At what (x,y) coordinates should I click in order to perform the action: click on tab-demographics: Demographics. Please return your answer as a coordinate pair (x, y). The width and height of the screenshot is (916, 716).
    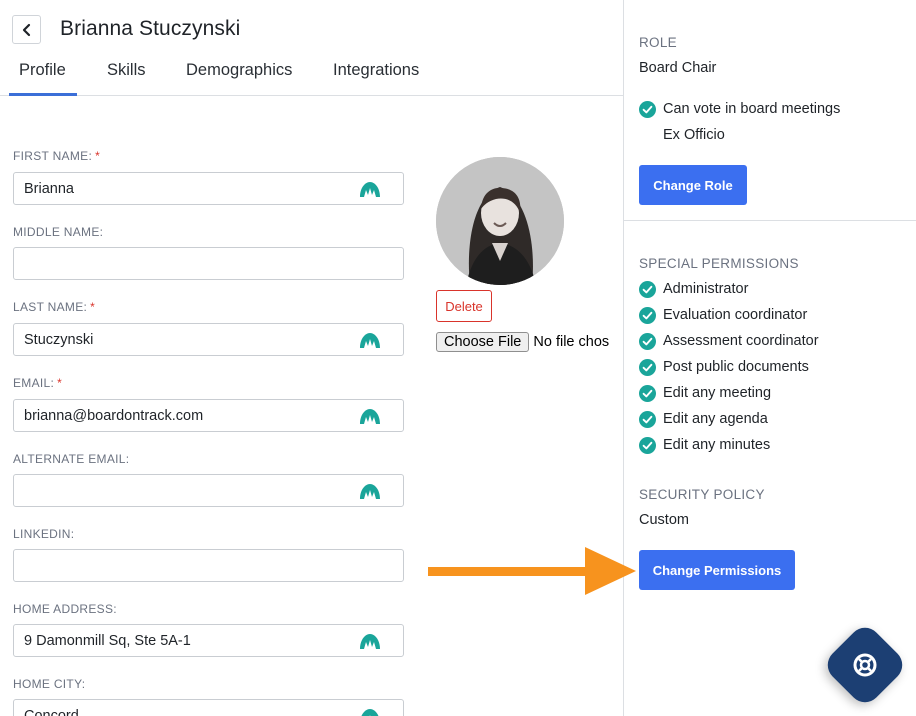
    Looking at the image, I should click on (239, 78).